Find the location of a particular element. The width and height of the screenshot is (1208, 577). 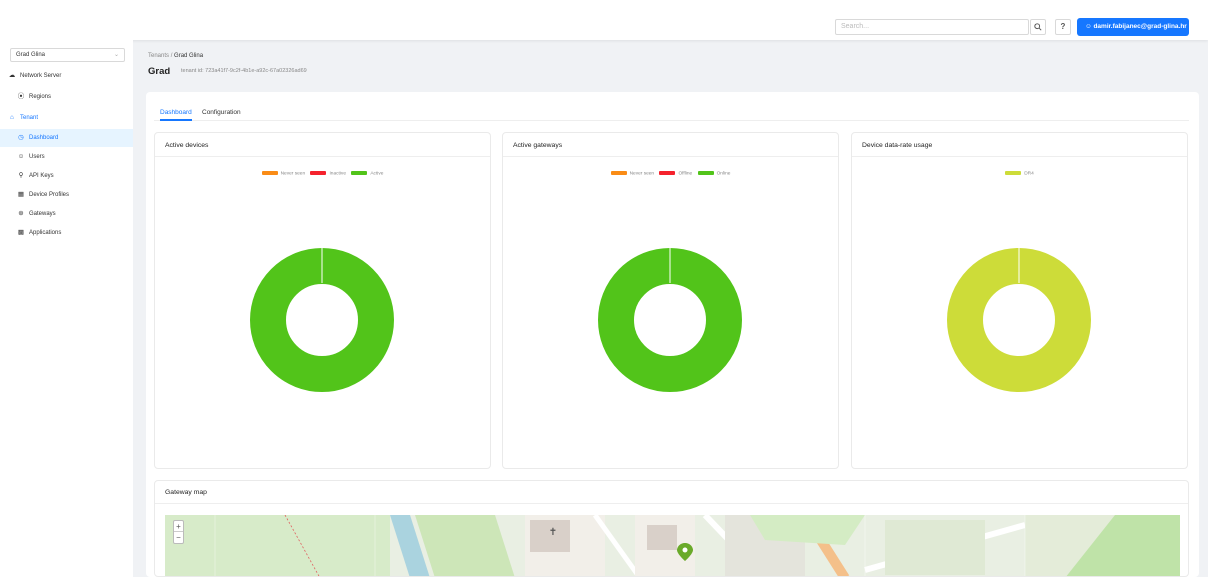

dashboard-icon: ◷ is located at coordinates (21, 137).